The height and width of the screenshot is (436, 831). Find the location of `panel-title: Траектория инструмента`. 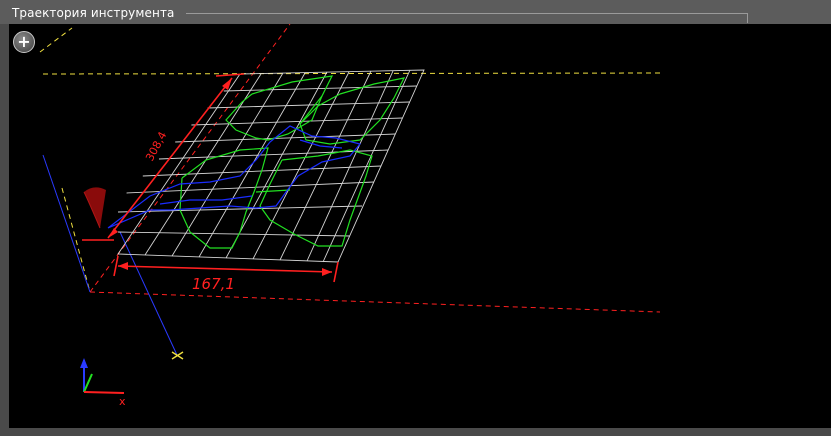

panel-title: Траектория инструмента is located at coordinates (93, 13).